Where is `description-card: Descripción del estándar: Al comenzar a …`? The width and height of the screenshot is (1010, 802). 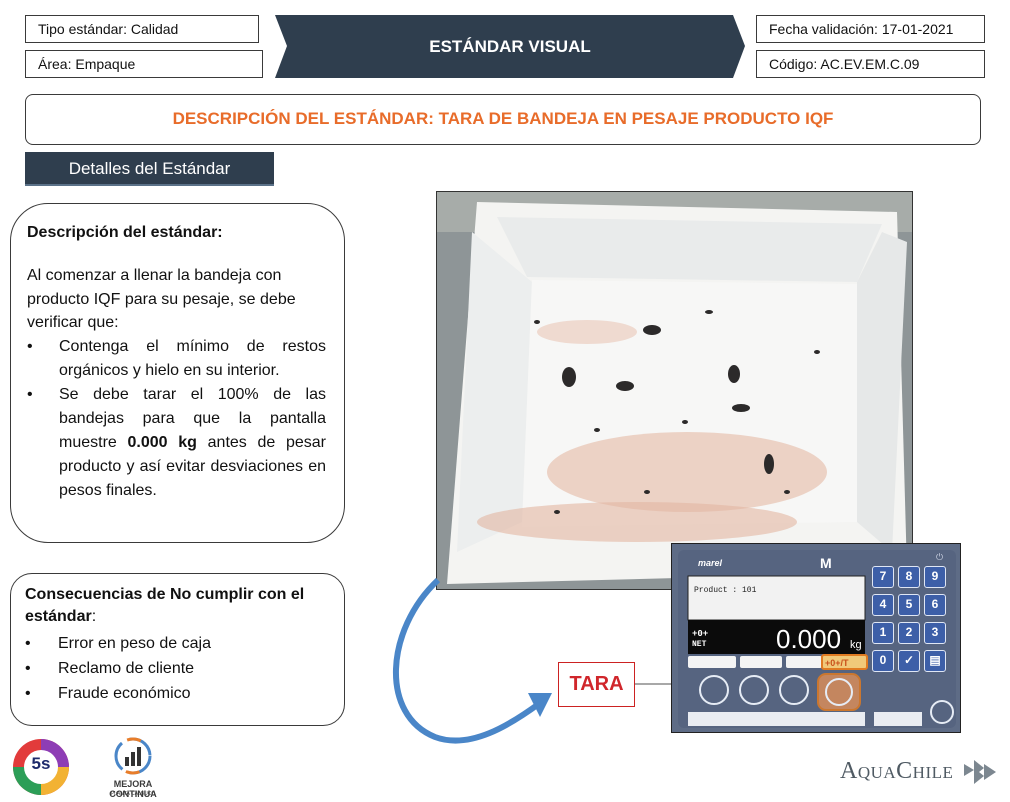
description-card: Descripción del estándar: Al comenzar a … is located at coordinates (177, 373).